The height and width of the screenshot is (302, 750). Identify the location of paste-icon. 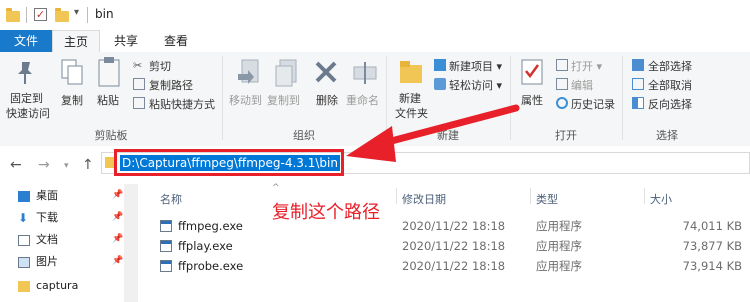
(109, 72).